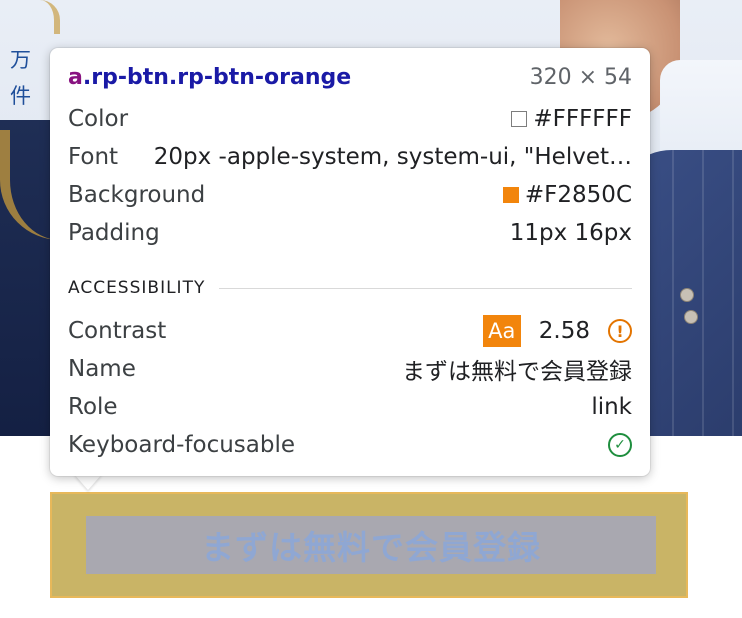 This screenshot has height=618, width=742. Describe the element at coordinates (88, 482) in the screenshot. I see `tooltip-arrow` at that location.